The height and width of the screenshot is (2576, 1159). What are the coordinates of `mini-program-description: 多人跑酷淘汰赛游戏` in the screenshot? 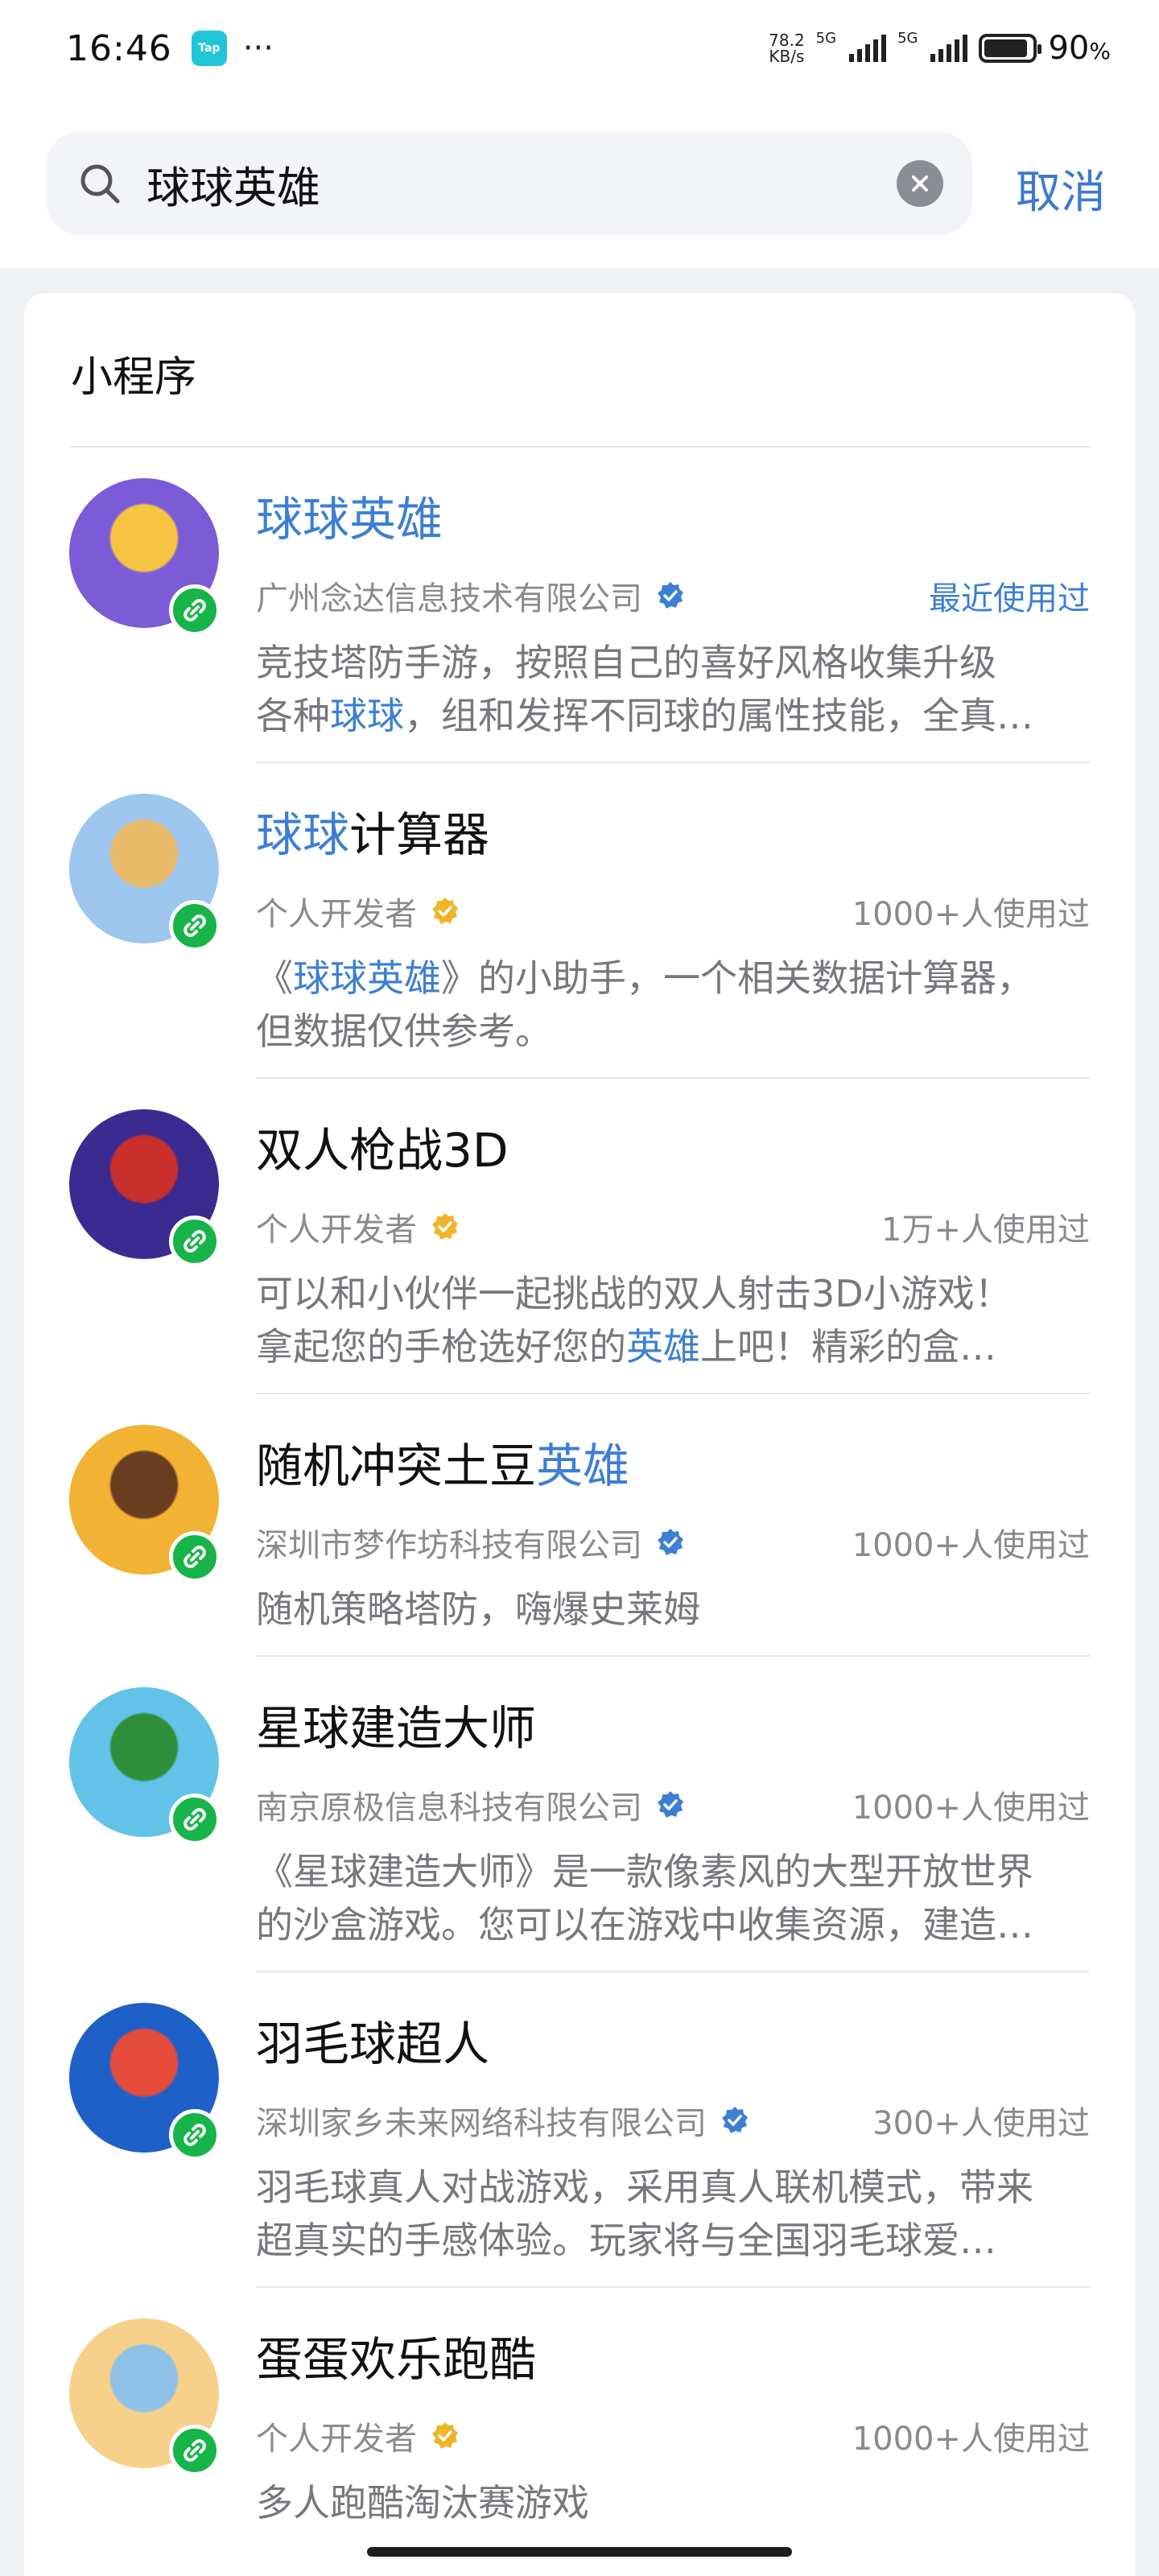 It's located at (673, 2502).